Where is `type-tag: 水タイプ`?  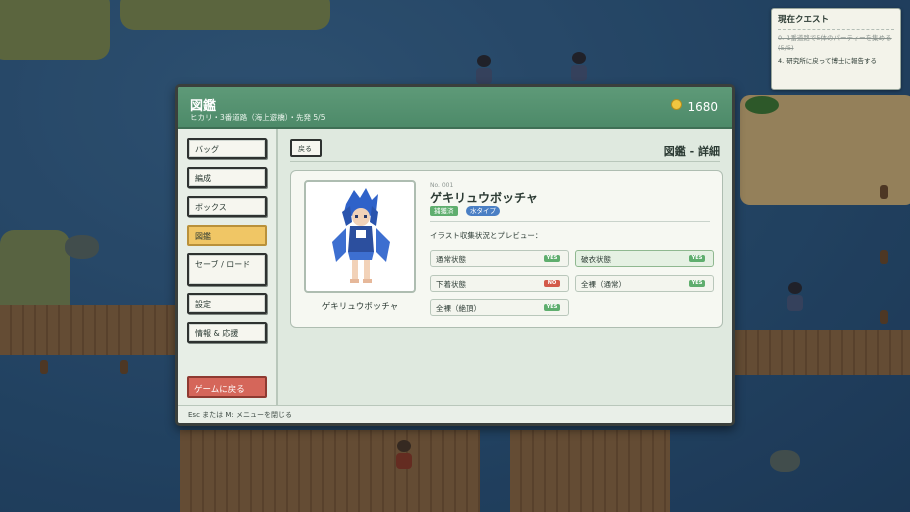
type-tag: 水タイプ is located at coordinates (483, 211).